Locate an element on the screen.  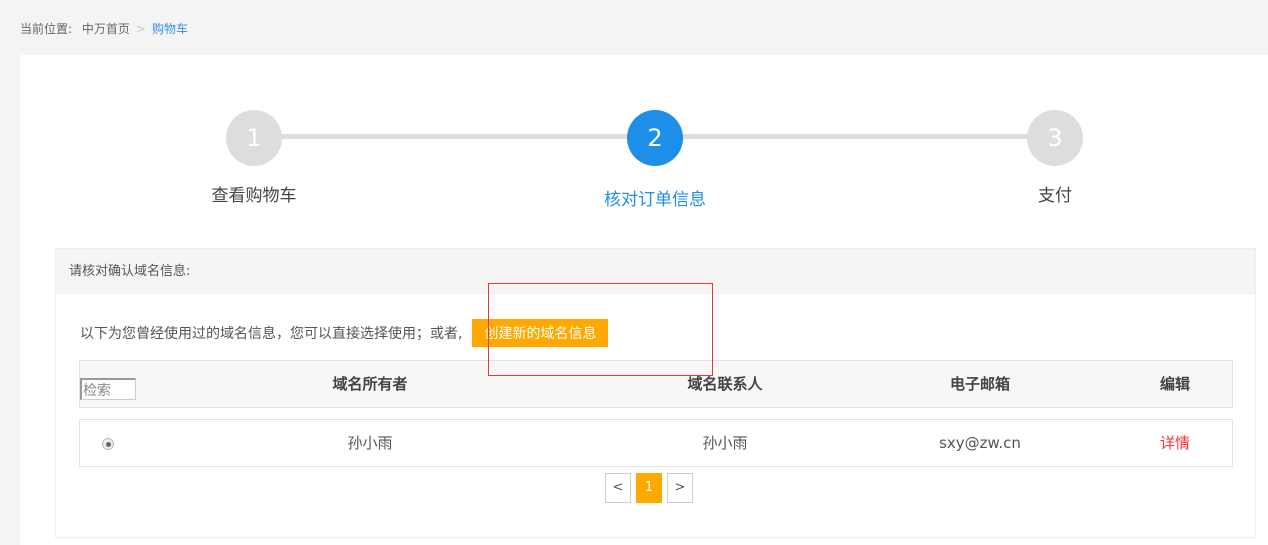
step-3-circle: 3 is located at coordinates (1055, 138).